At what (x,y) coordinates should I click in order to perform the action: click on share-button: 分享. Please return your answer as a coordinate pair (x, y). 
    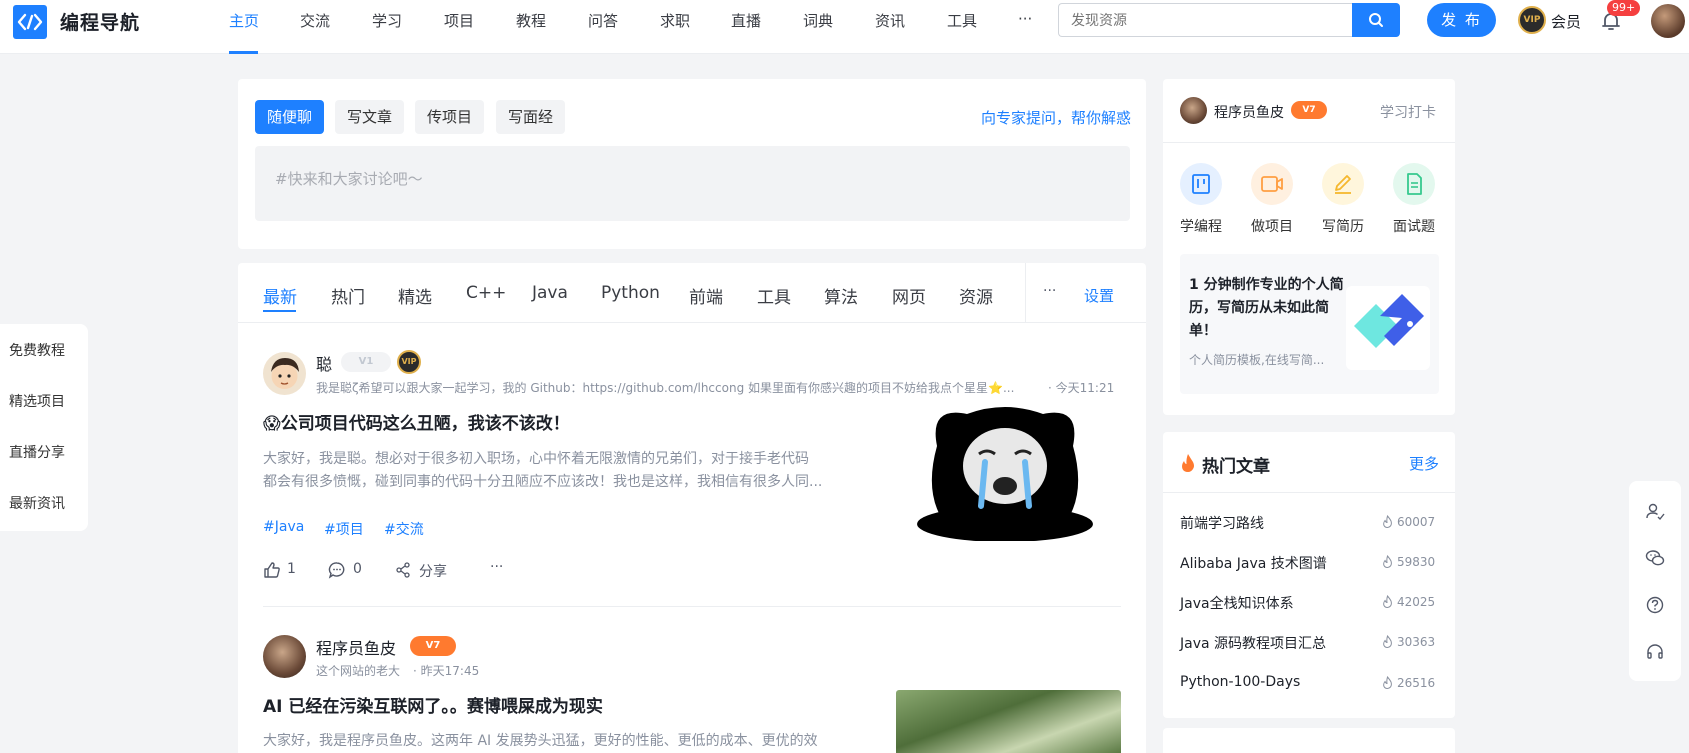
    Looking at the image, I should click on (433, 571).